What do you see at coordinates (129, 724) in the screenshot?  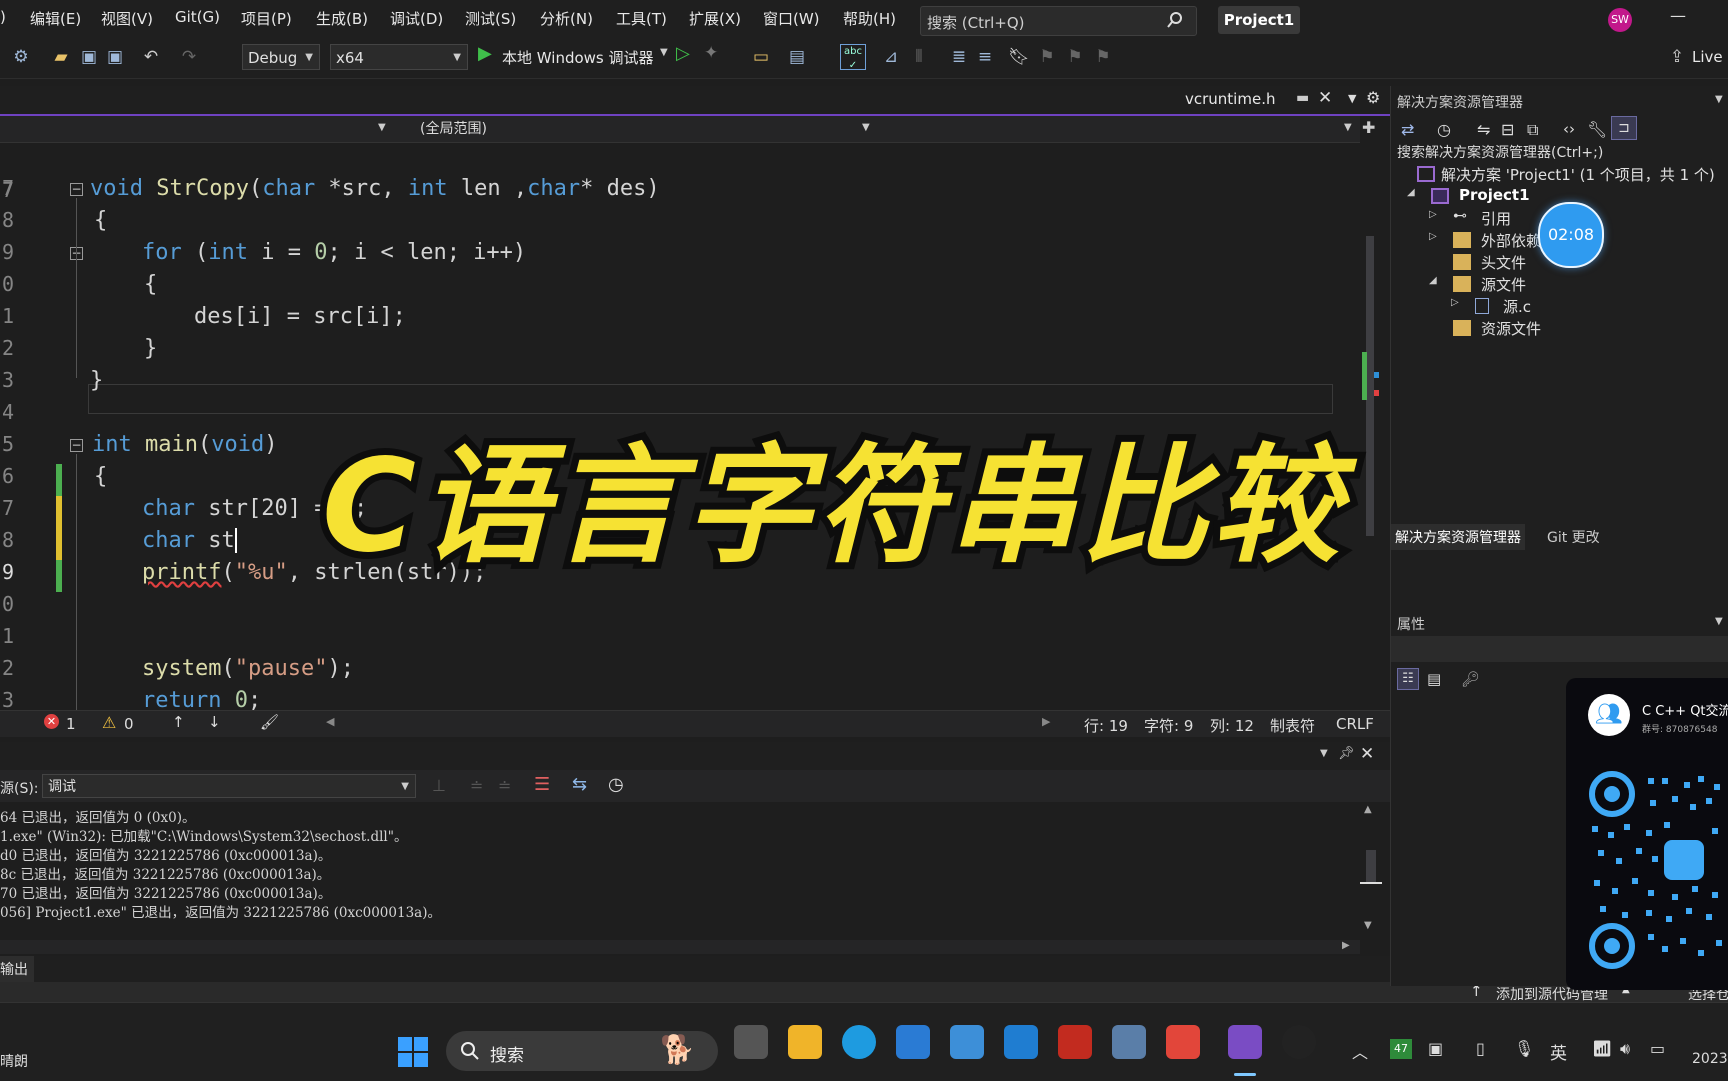 I see `warning-count: 0` at bounding box center [129, 724].